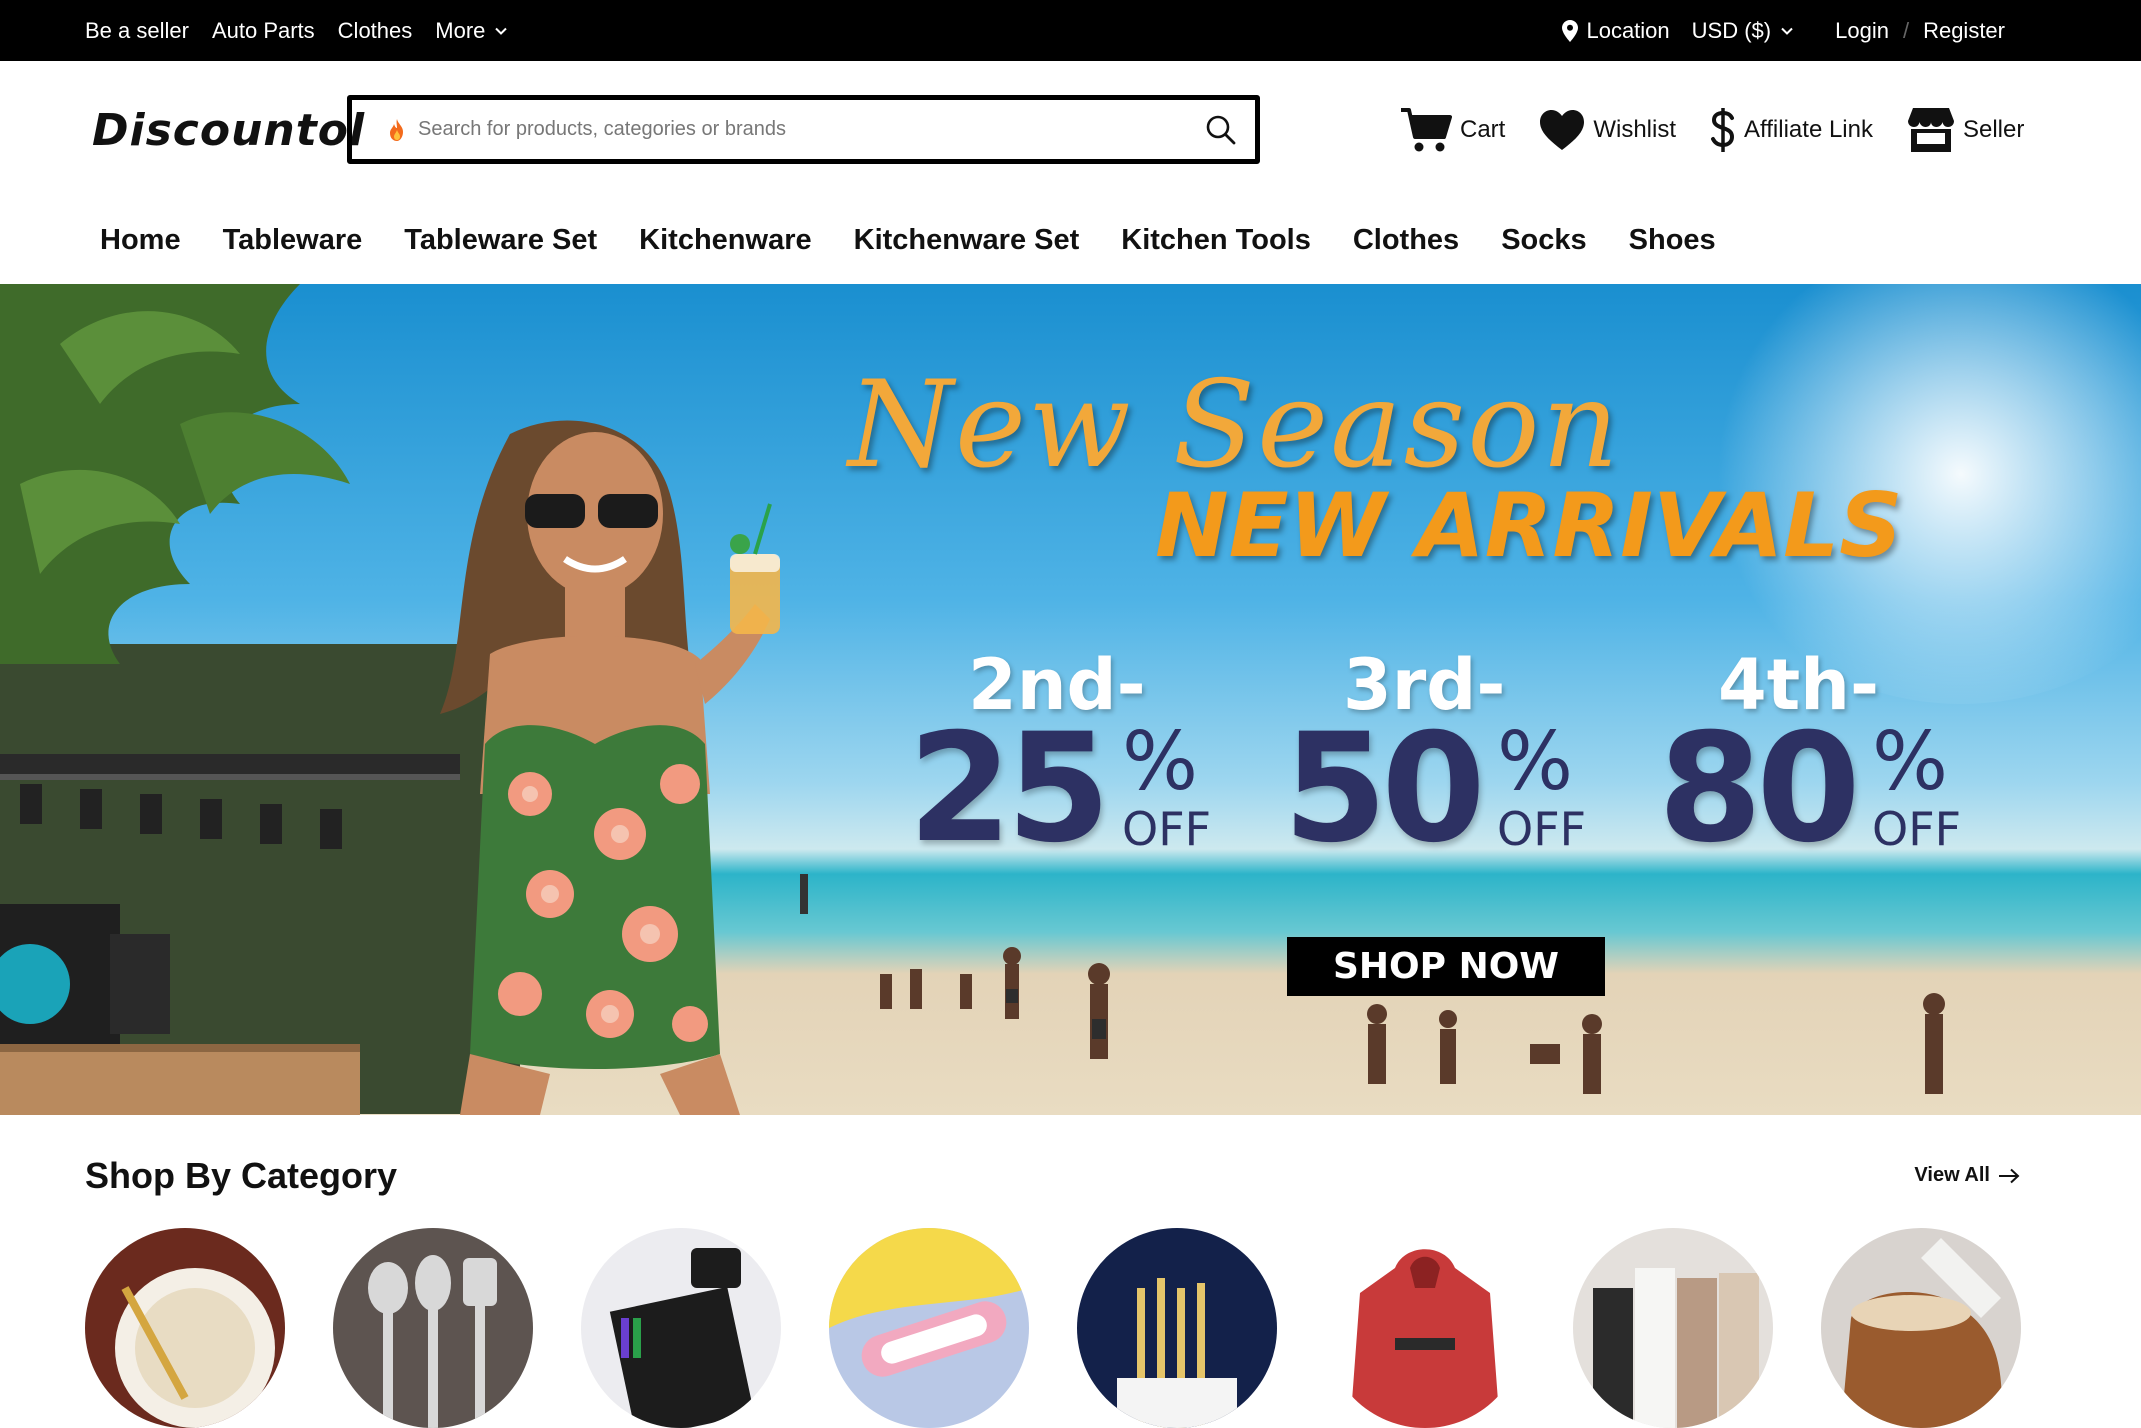 Image resolution: width=2141 pixels, height=1428 pixels. I want to click on location-selector: Location, so click(1616, 30).